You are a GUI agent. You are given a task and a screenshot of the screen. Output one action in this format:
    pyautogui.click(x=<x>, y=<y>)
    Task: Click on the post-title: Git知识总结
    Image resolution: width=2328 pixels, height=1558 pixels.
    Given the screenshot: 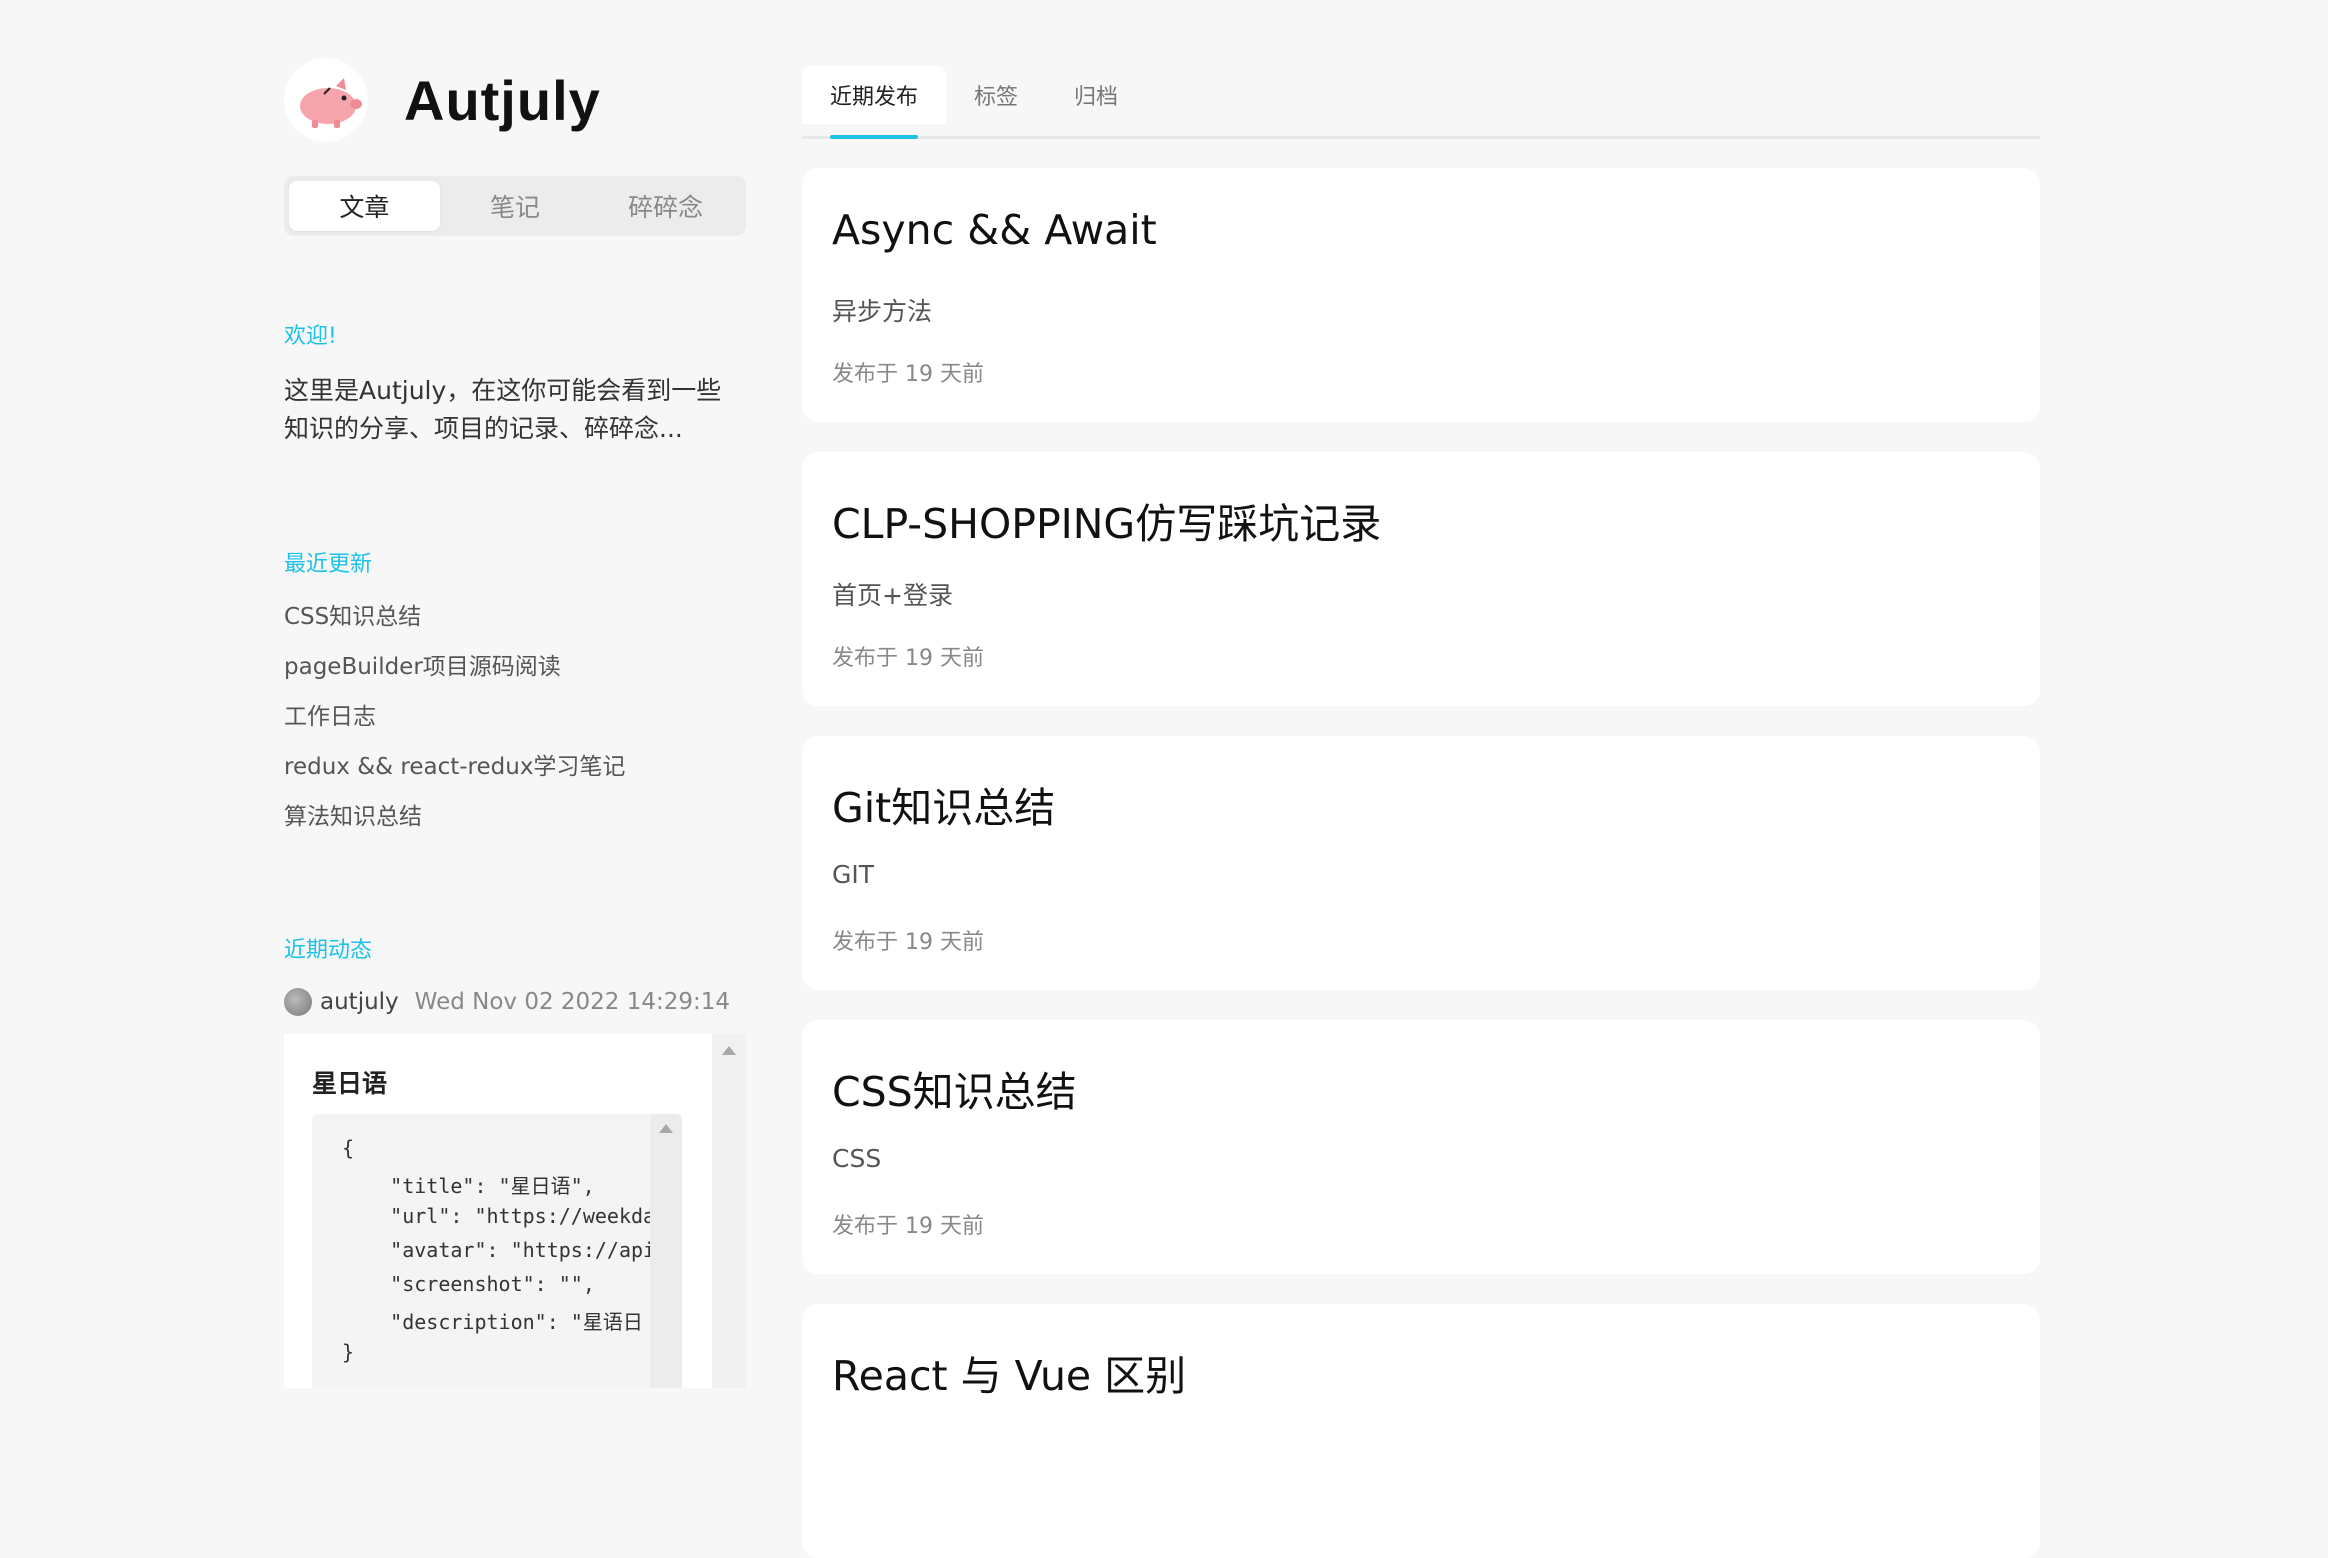 What is the action you would take?
    pyautogui.click(x=943, y=804)
    